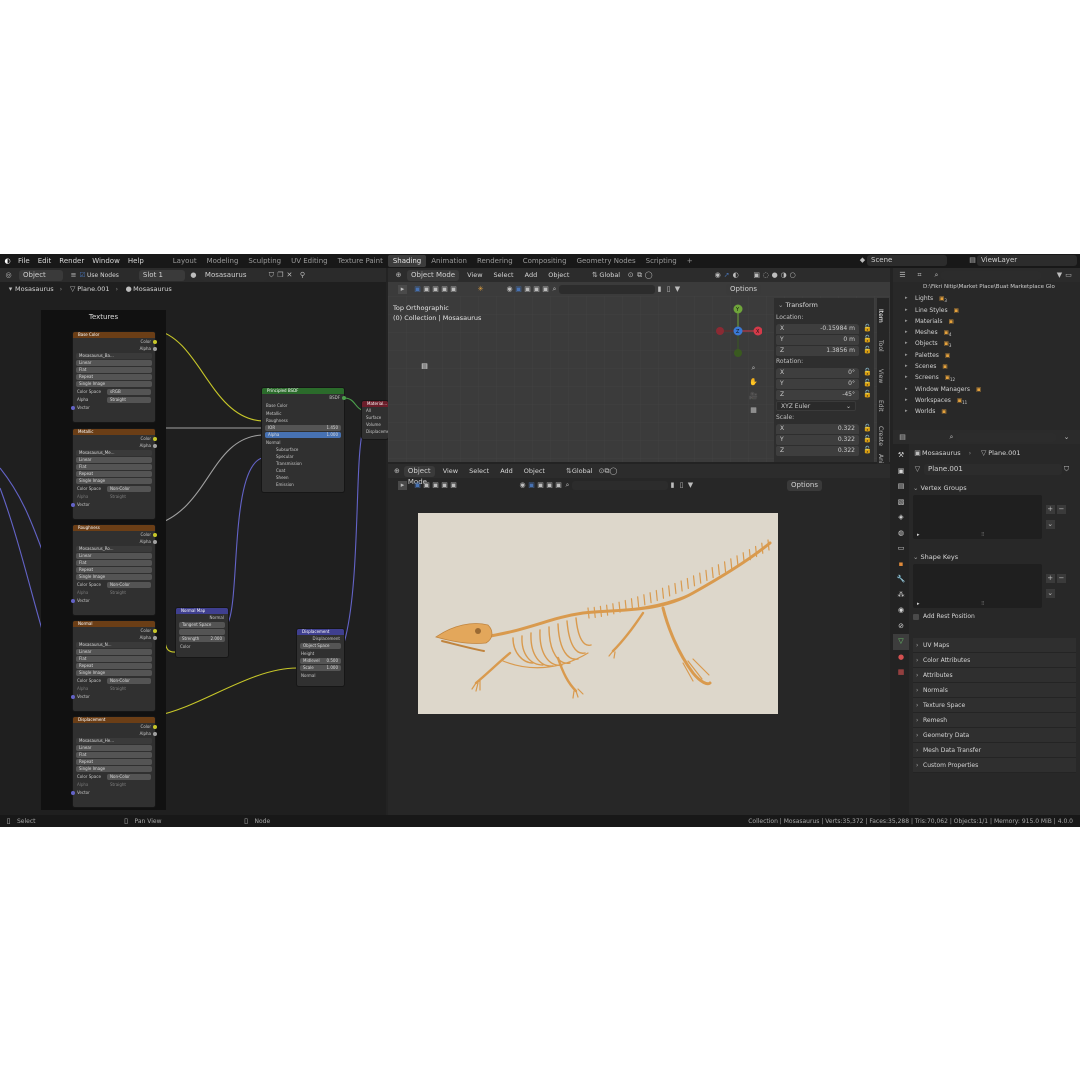  What do you see at coordinates (817, 450) in the screenshot?
I see `scale-z-field: Z 0.322` at bounding box center [817, 450].